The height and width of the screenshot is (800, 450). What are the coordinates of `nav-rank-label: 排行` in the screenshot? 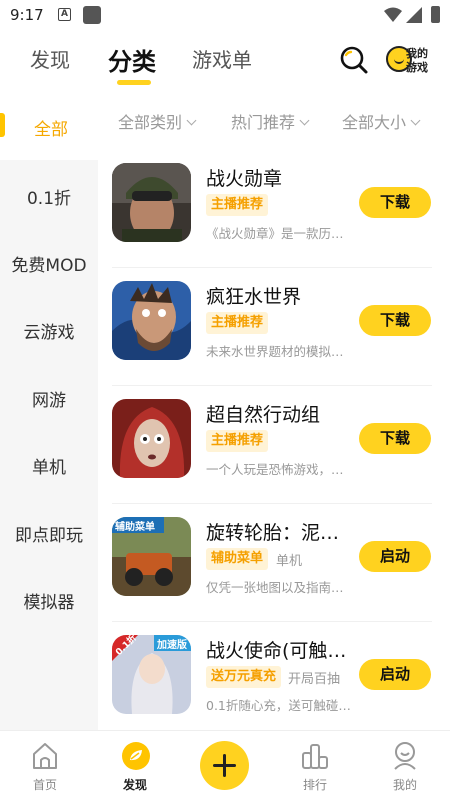 It's located at (314, 785).